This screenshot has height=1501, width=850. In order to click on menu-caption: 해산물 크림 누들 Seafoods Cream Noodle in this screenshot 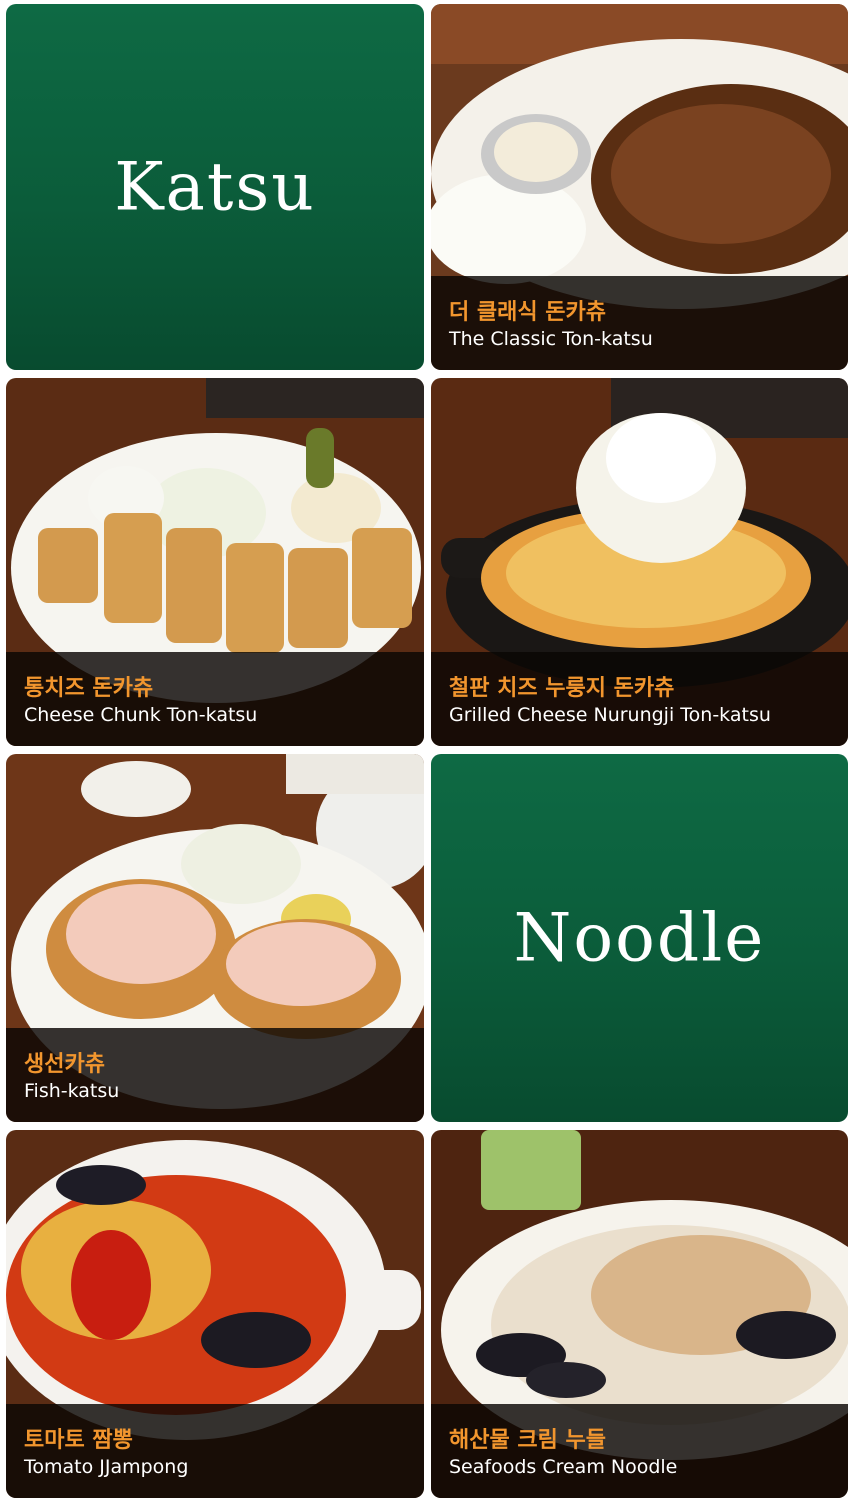, I will do `click(639, 1451)`.